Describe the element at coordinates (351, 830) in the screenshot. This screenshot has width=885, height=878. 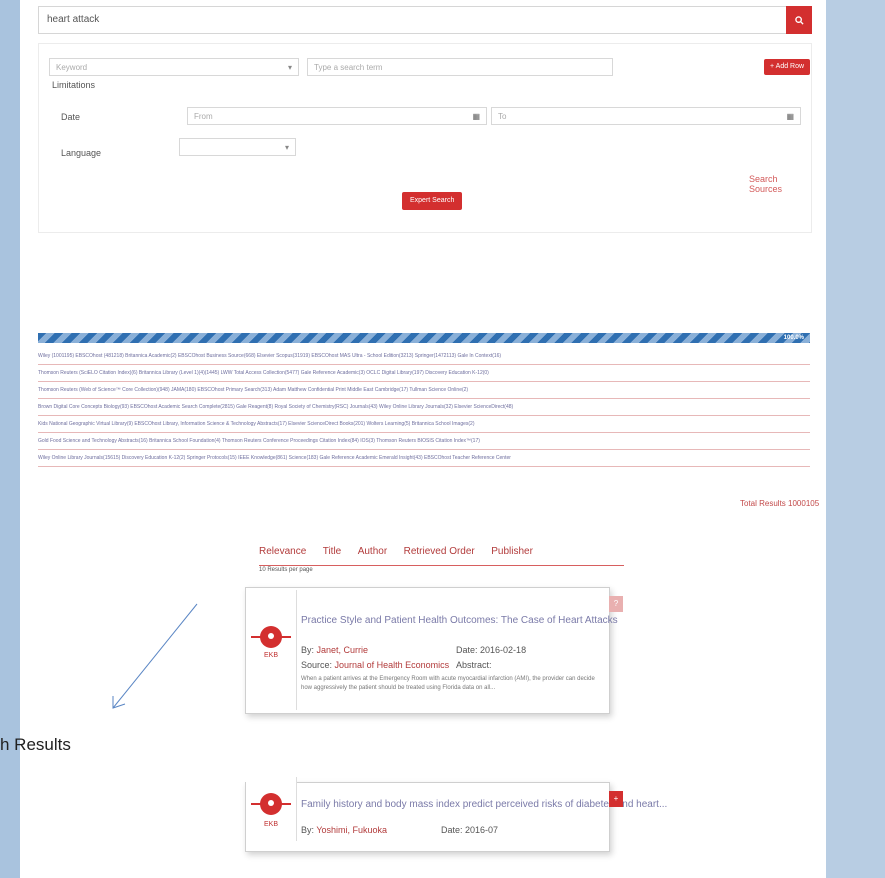
I see `author-link: Yoshimi, Fukuoka` at that location.